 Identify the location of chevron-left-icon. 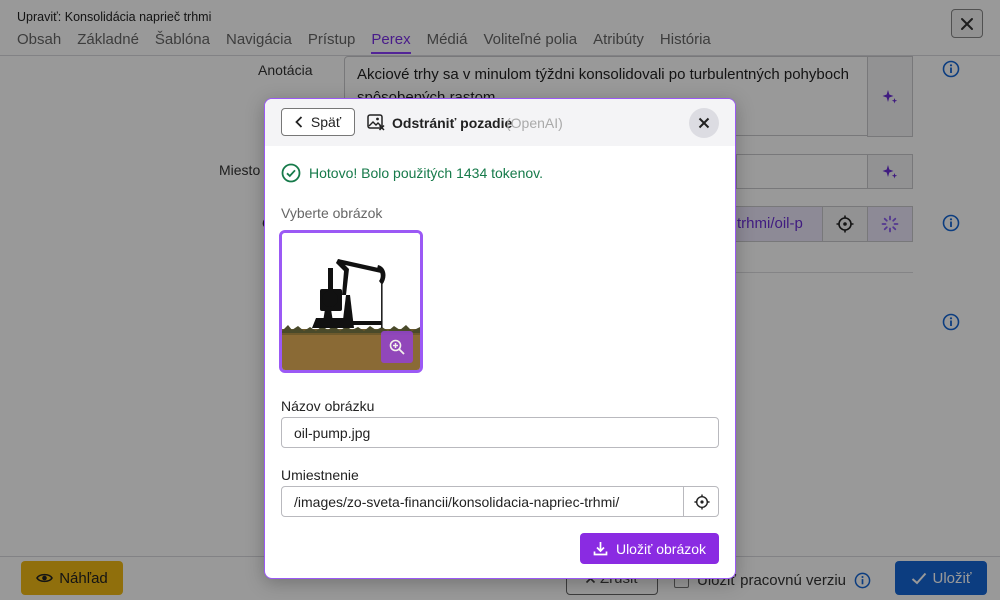
(299, 122).